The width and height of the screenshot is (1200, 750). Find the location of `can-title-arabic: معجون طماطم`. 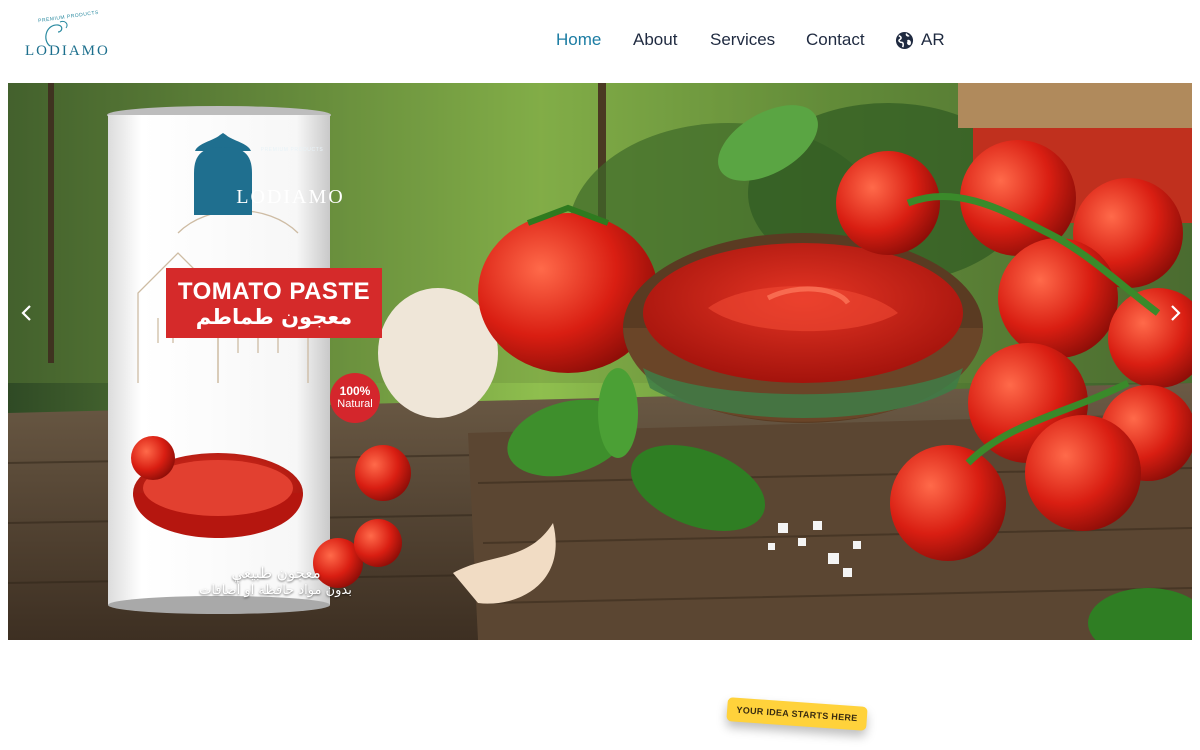

can-title-arabic: معجون طماطم is located at coordinates (274, 317).